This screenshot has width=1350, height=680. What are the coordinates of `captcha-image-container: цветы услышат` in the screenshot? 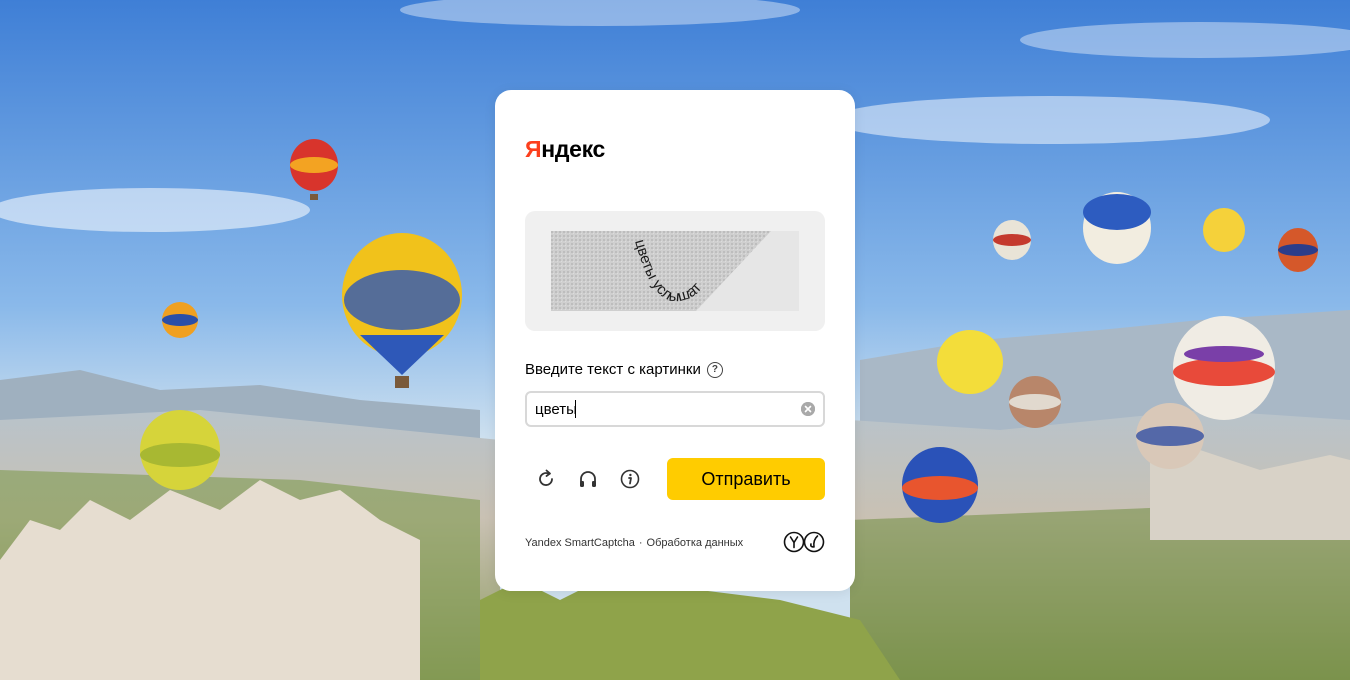 It's located at (675, 271).